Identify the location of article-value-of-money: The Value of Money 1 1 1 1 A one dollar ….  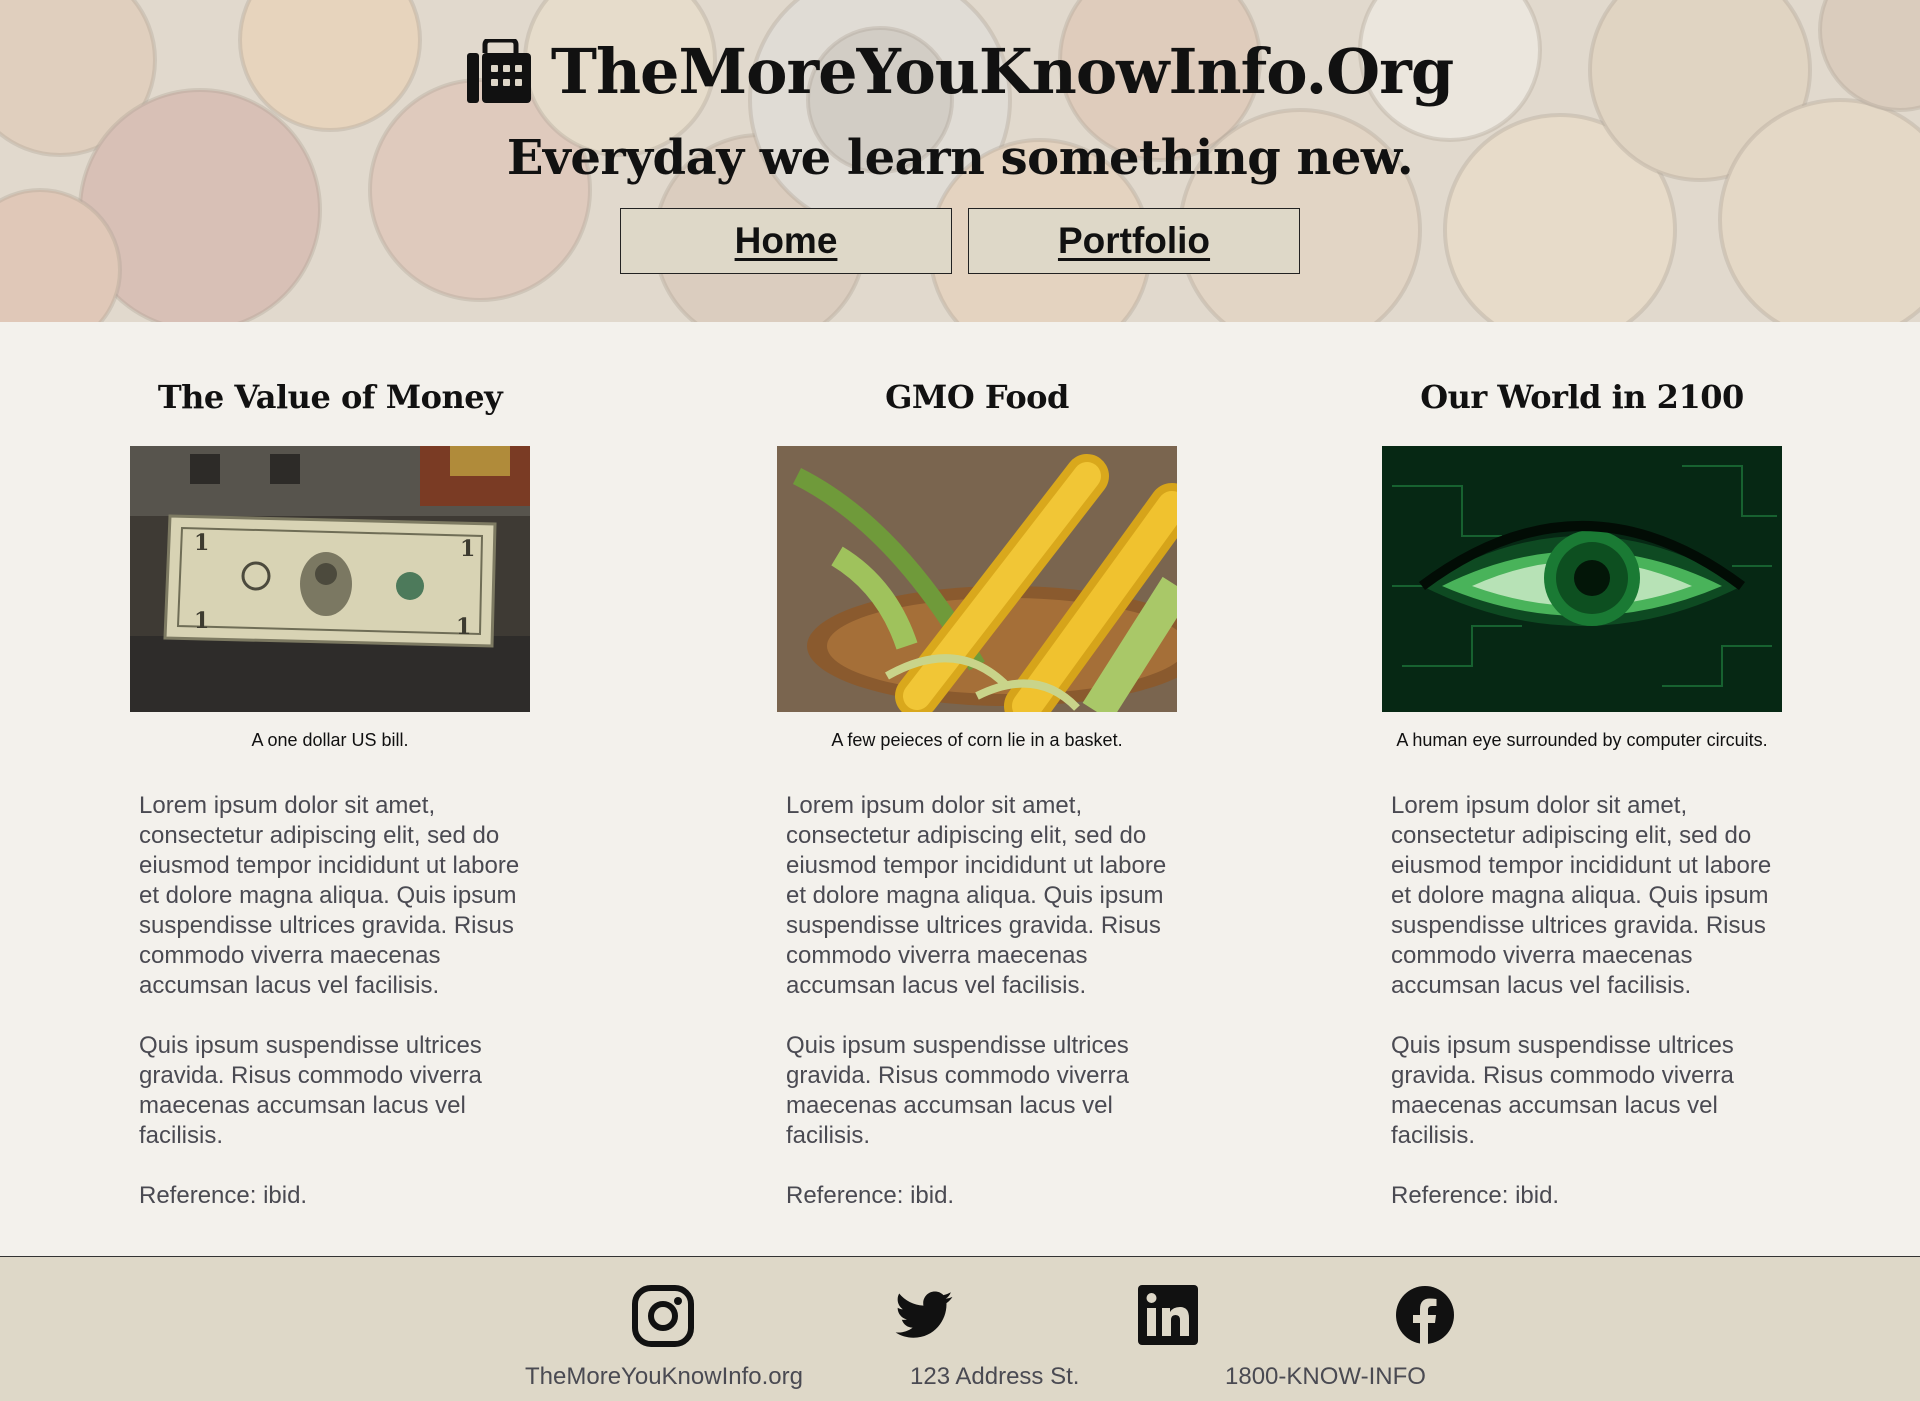
(330, 781).